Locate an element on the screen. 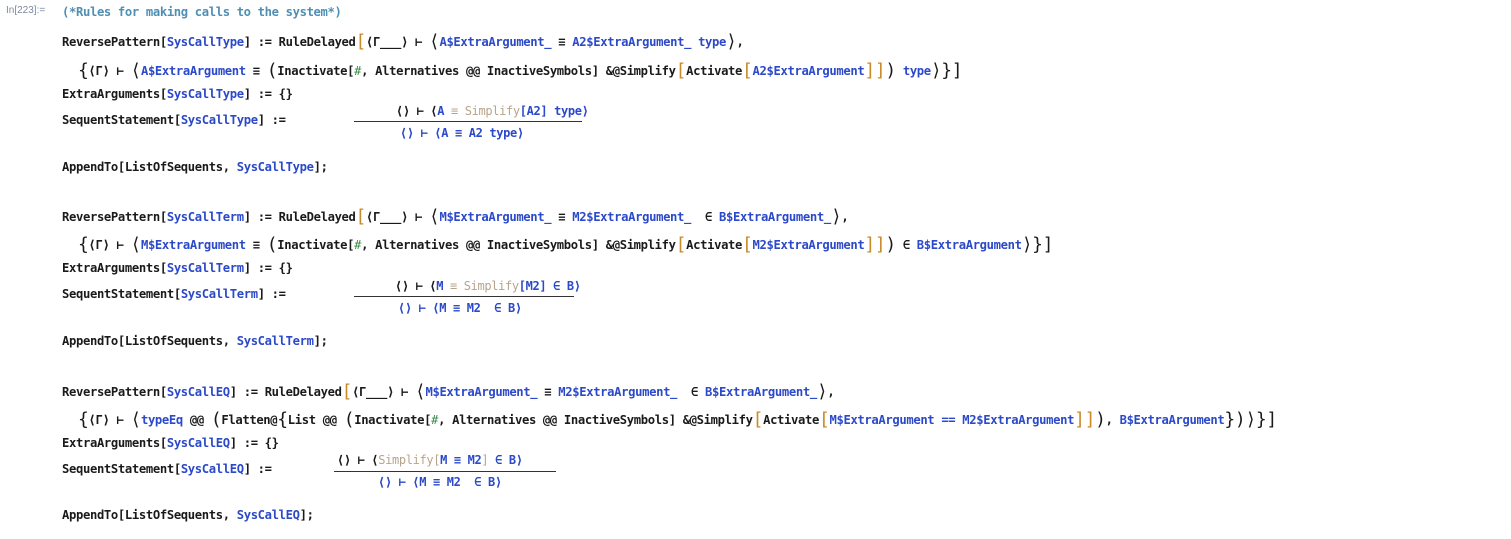 This screenshot has width=1511, height=539. sequent-numerator: ⟨⟩ ⊢ ⟨Simplify[M ≡ M2] ∈ B⟩ is located at coordinates (430, 460).